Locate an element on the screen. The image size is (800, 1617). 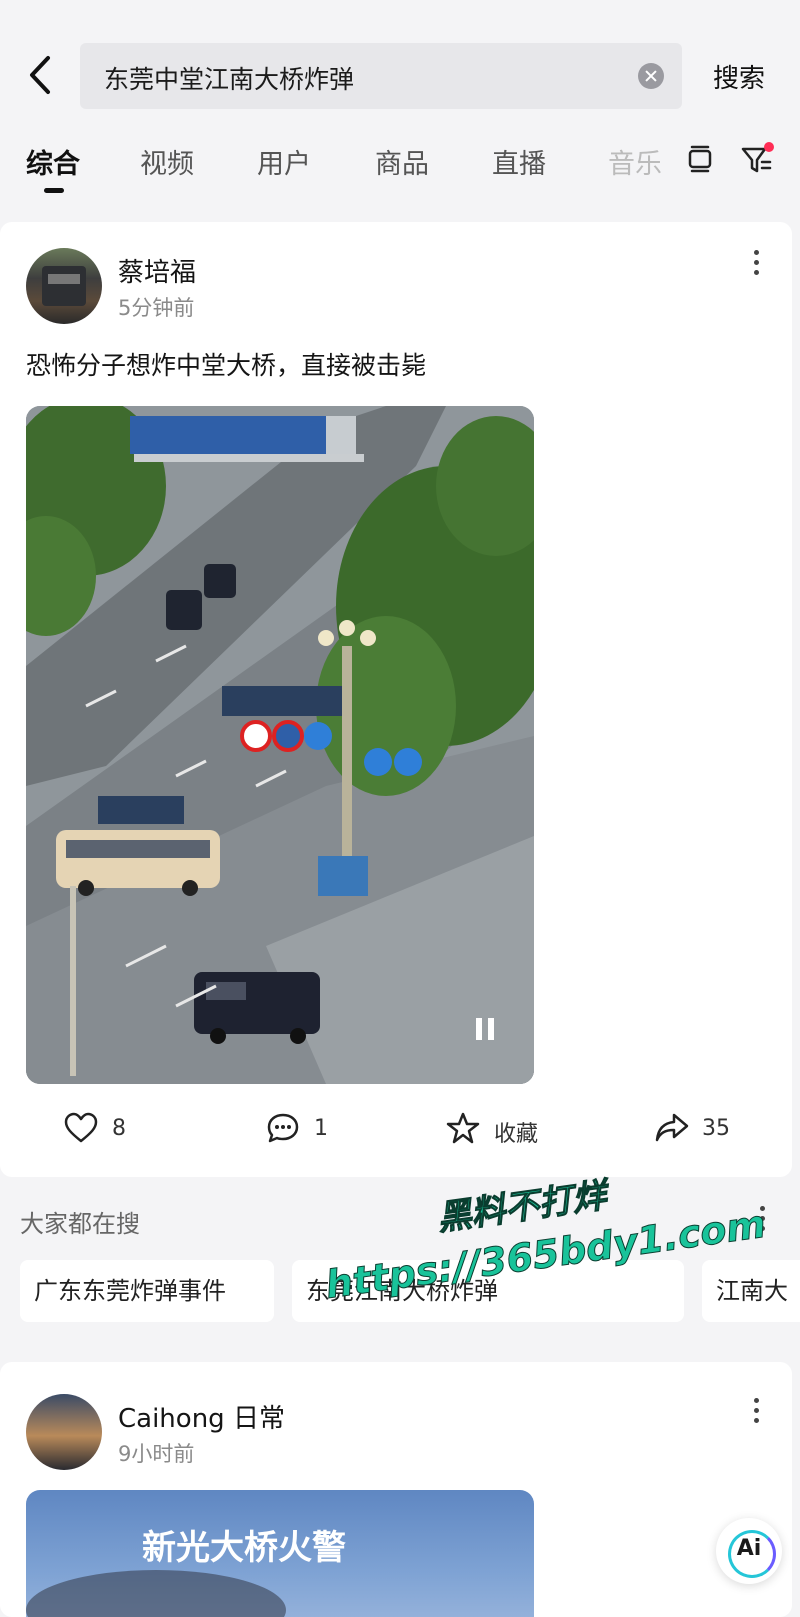
trending-chip-label: 江南大 is located at coordinates (752, 1291).